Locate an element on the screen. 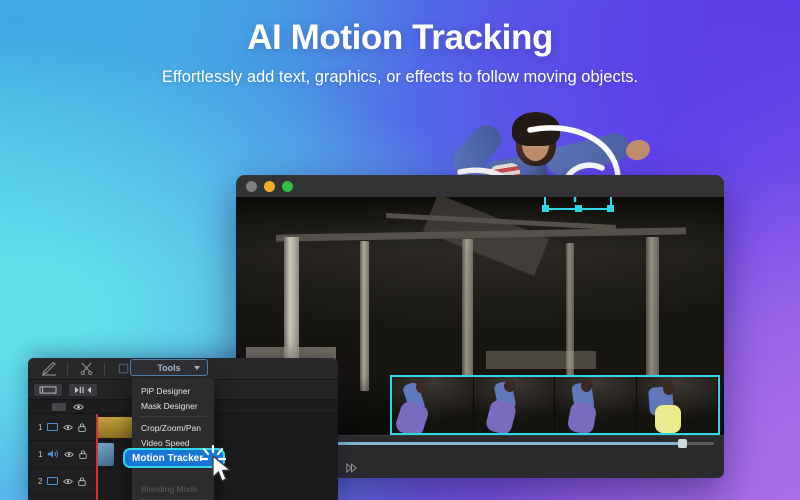 The height and width of the screenshot is (500, 800). master-track-badge is located at coordinates (59, 406).